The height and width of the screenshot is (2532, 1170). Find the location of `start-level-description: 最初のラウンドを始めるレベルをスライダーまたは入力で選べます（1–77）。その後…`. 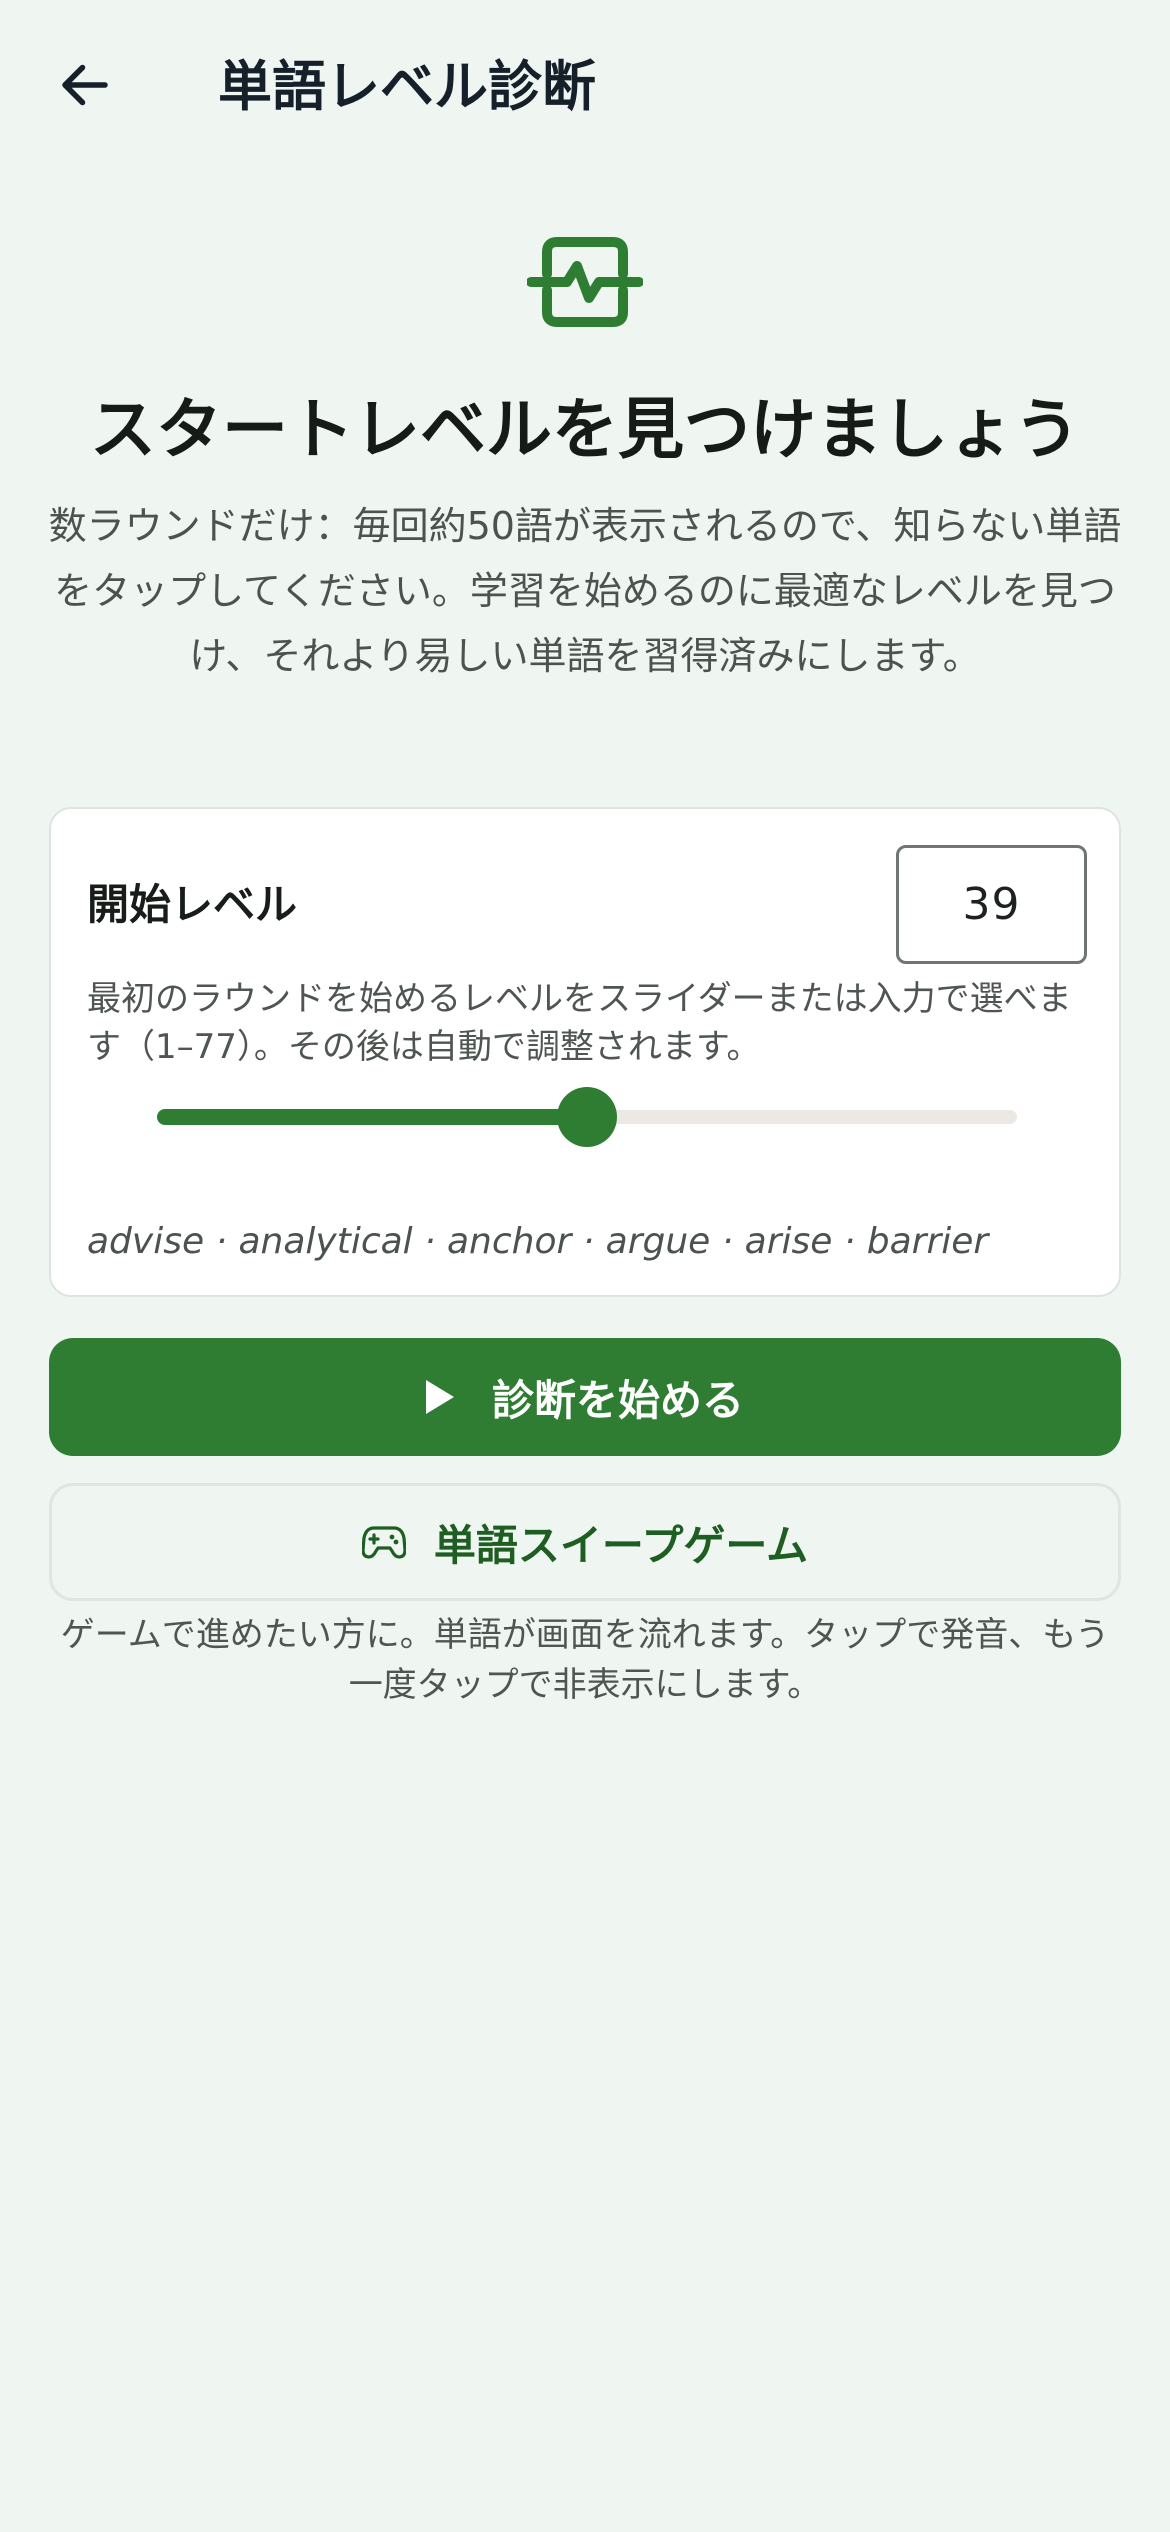

start-level-description: 最初のラウンドを始めるレベルをスライダーまたは入力で選べます（1–77）。その後… is located at coordinates (579, 1023).